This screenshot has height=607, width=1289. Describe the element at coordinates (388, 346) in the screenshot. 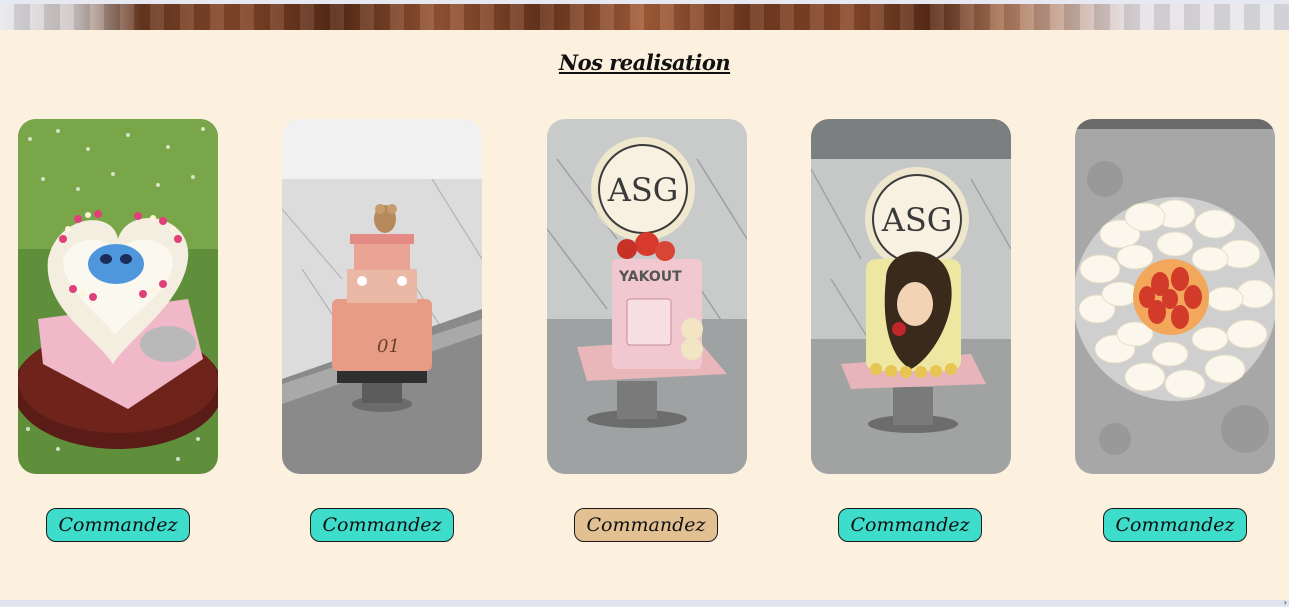

I see `cake-text-01: 01` at that location.